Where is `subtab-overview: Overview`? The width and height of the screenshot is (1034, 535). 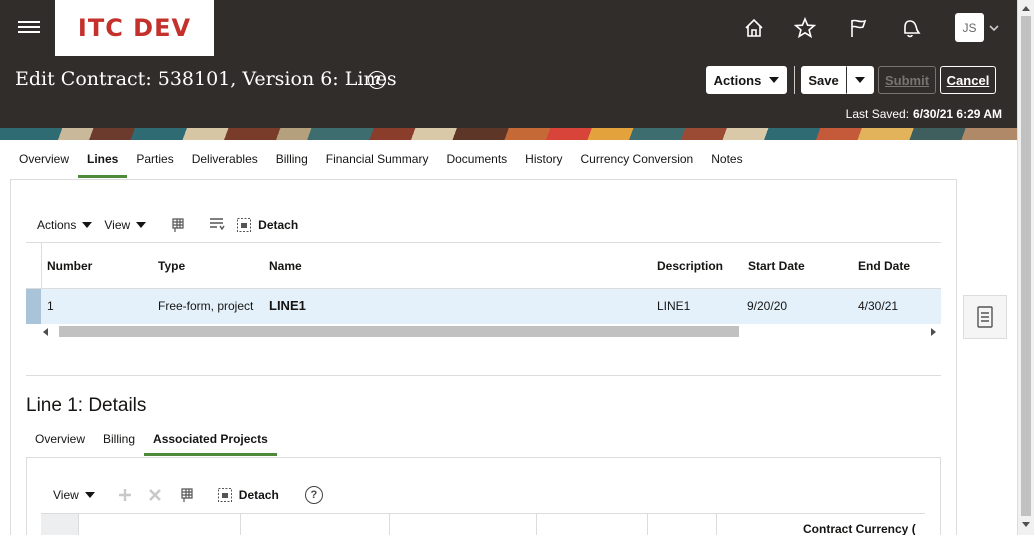 subtab-overview: Overview is located at coordinates (60, 440).